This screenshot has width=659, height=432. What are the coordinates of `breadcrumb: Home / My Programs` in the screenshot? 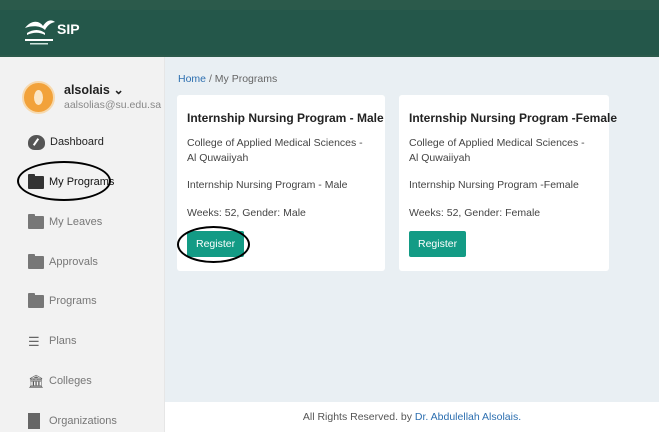 It's located at (227, 79).